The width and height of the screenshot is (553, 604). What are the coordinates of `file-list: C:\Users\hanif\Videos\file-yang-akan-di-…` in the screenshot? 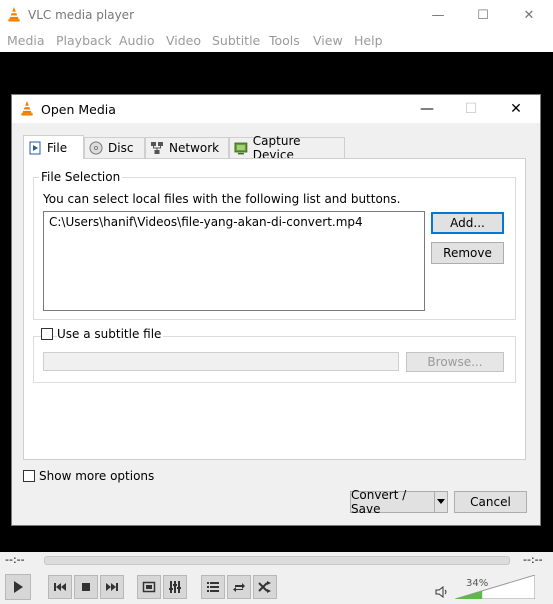 It's located at (234, 261).